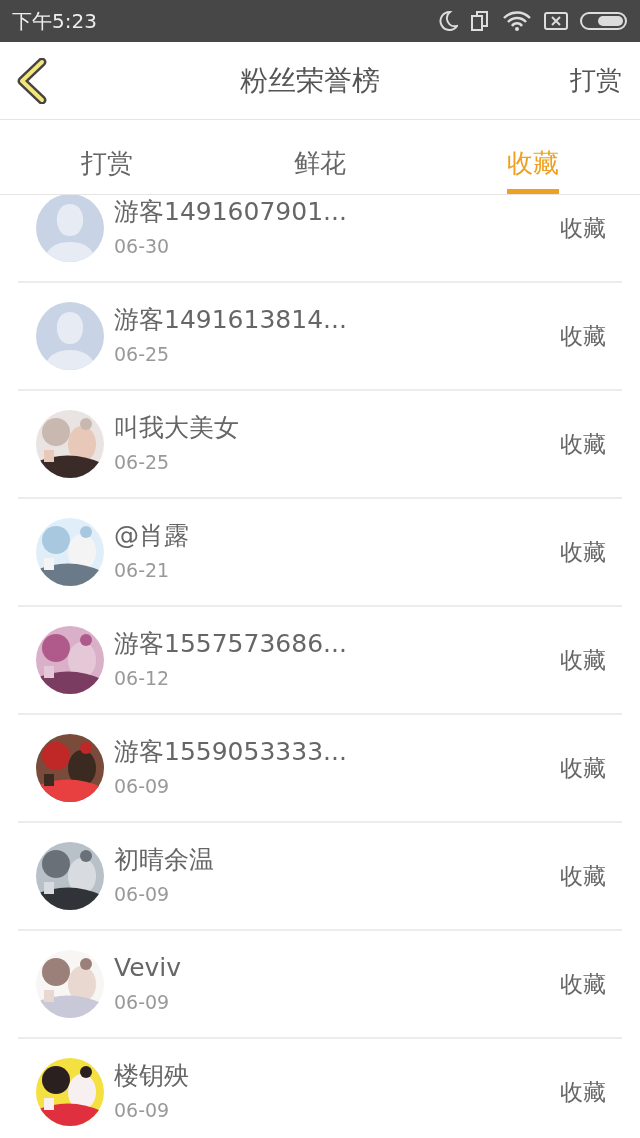 Image resolution: width=640 pixels, height=1138 pixels. I want to click on fan-date: 06-30, so click(142, 246).